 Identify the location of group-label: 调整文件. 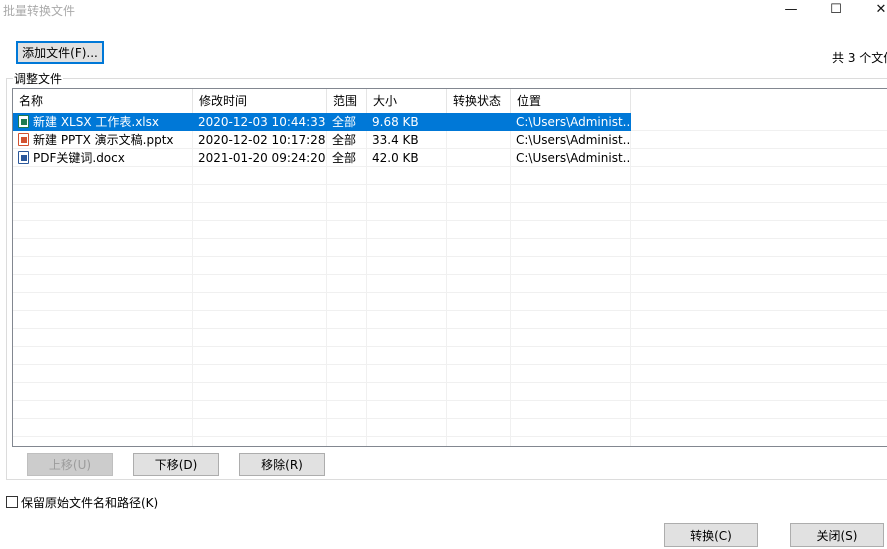
(38, 78).